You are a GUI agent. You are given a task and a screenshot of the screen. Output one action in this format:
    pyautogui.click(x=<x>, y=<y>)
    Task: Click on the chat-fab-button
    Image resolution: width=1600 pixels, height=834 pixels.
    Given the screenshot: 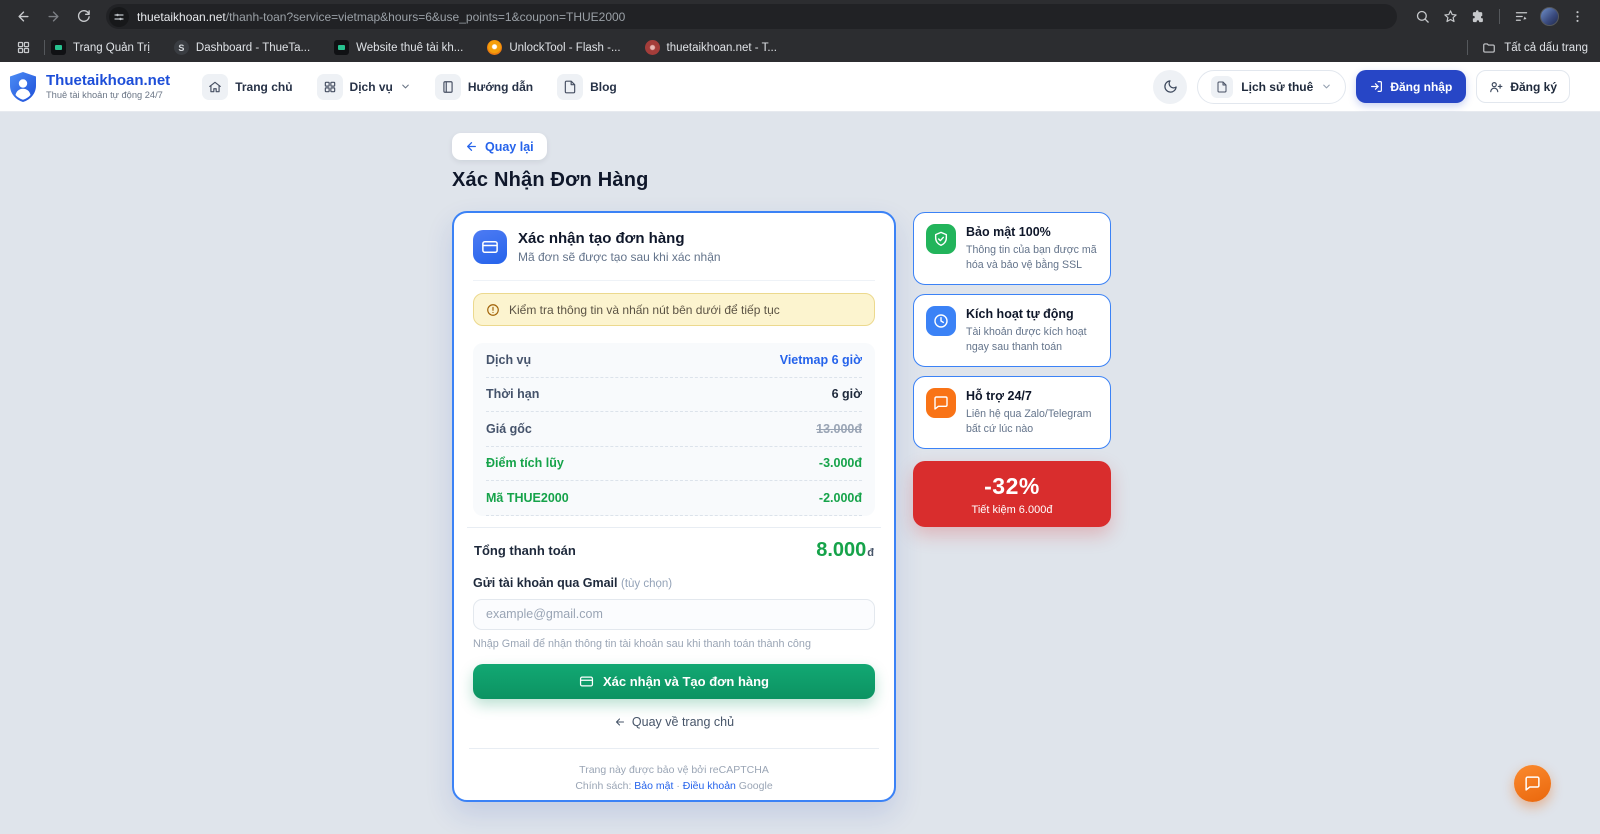 What is the action you would take?
    pyautogui.click(x=1532, y=783)
    